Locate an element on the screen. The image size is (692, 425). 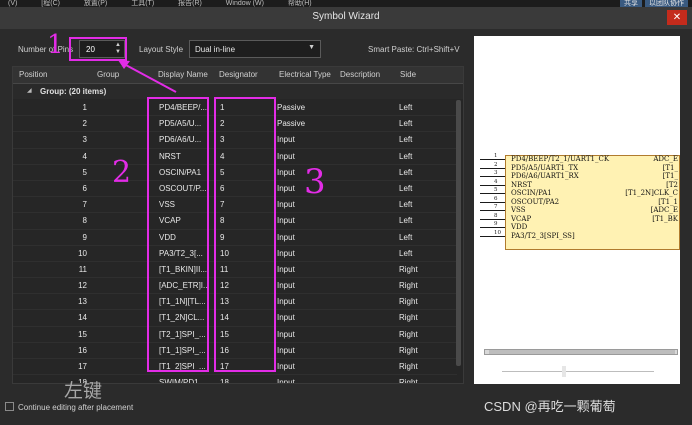
annotation-number-2: 2 is located at coordinates (122, 172).